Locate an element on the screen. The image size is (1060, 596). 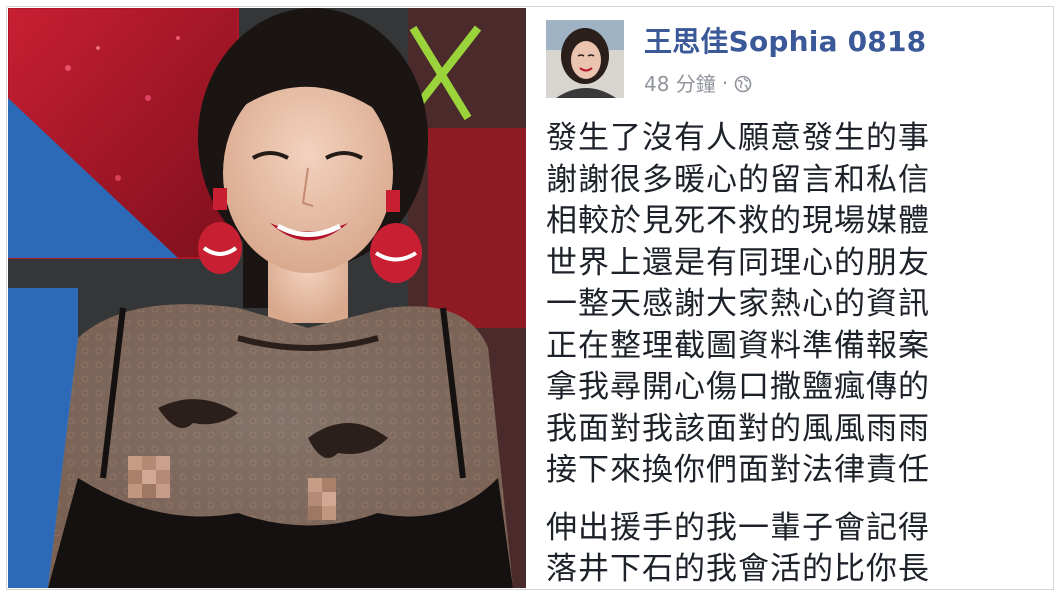
post-body-line: 我面對我該面對的風風雨雨 is located at coordinates (738, 428).